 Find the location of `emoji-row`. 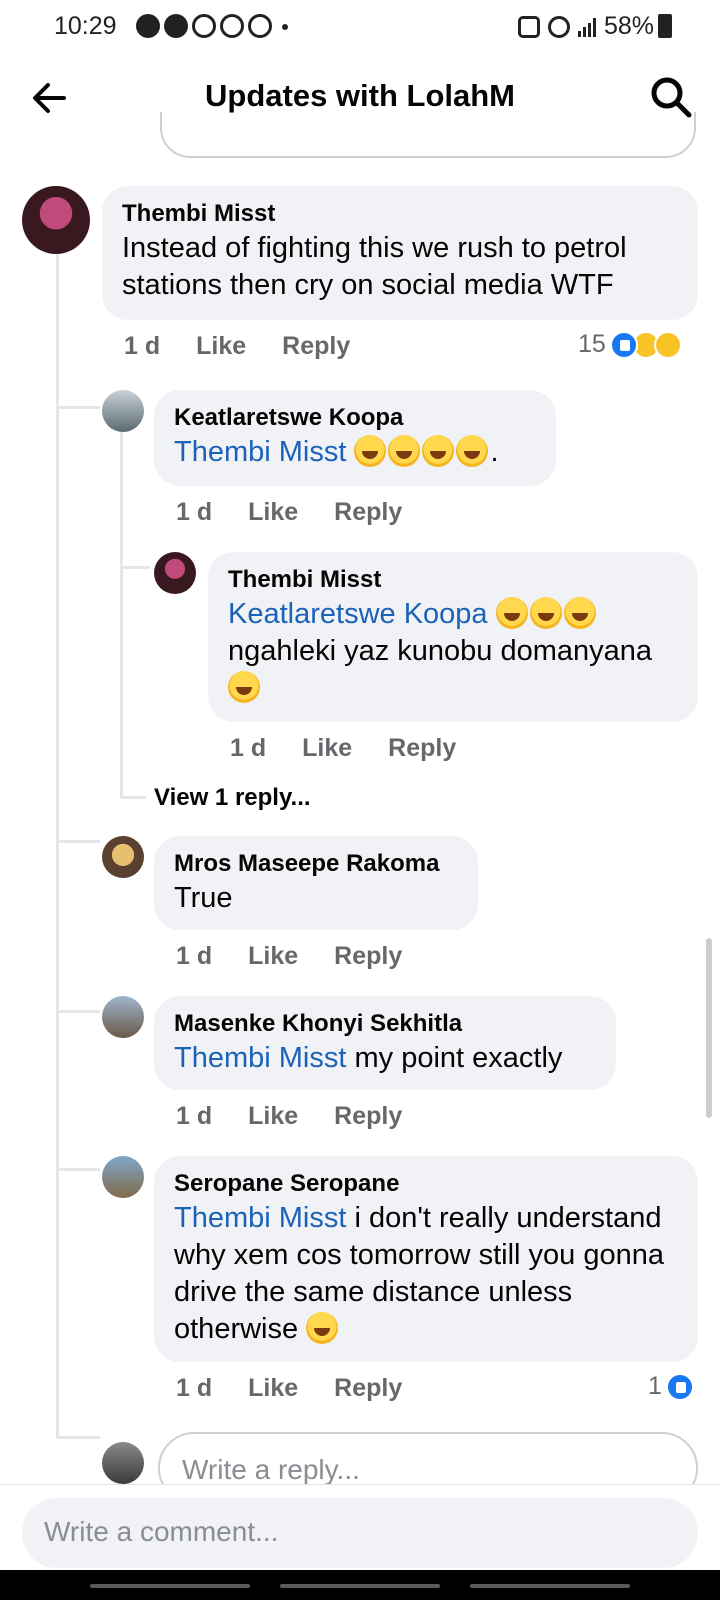

emoji-row is located at coordinates (422, 451).